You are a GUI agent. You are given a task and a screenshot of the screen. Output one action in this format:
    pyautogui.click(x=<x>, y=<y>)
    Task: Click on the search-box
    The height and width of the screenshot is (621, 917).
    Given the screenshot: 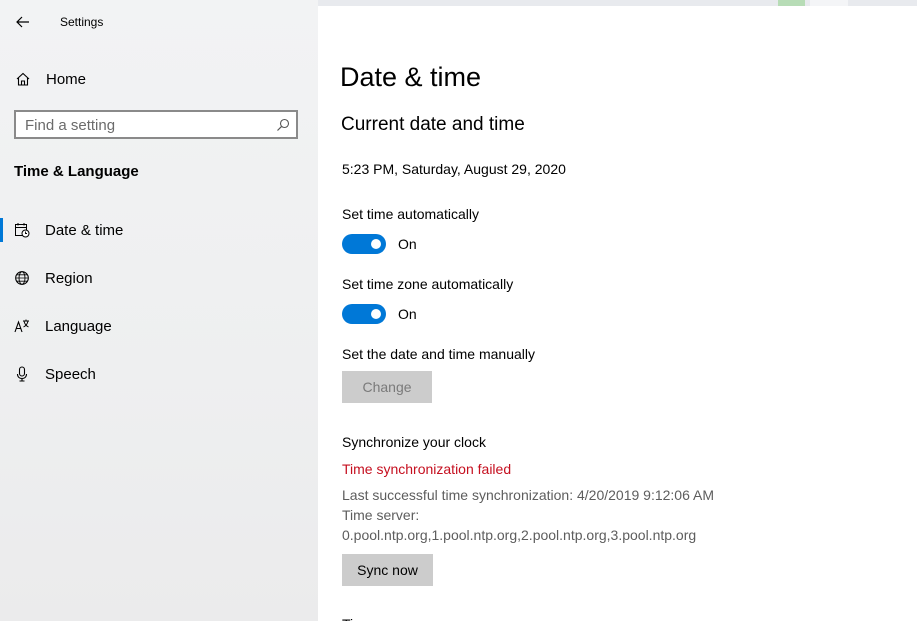 What is the action you would take?
    pyautogui.click(x=156, y=124)
    